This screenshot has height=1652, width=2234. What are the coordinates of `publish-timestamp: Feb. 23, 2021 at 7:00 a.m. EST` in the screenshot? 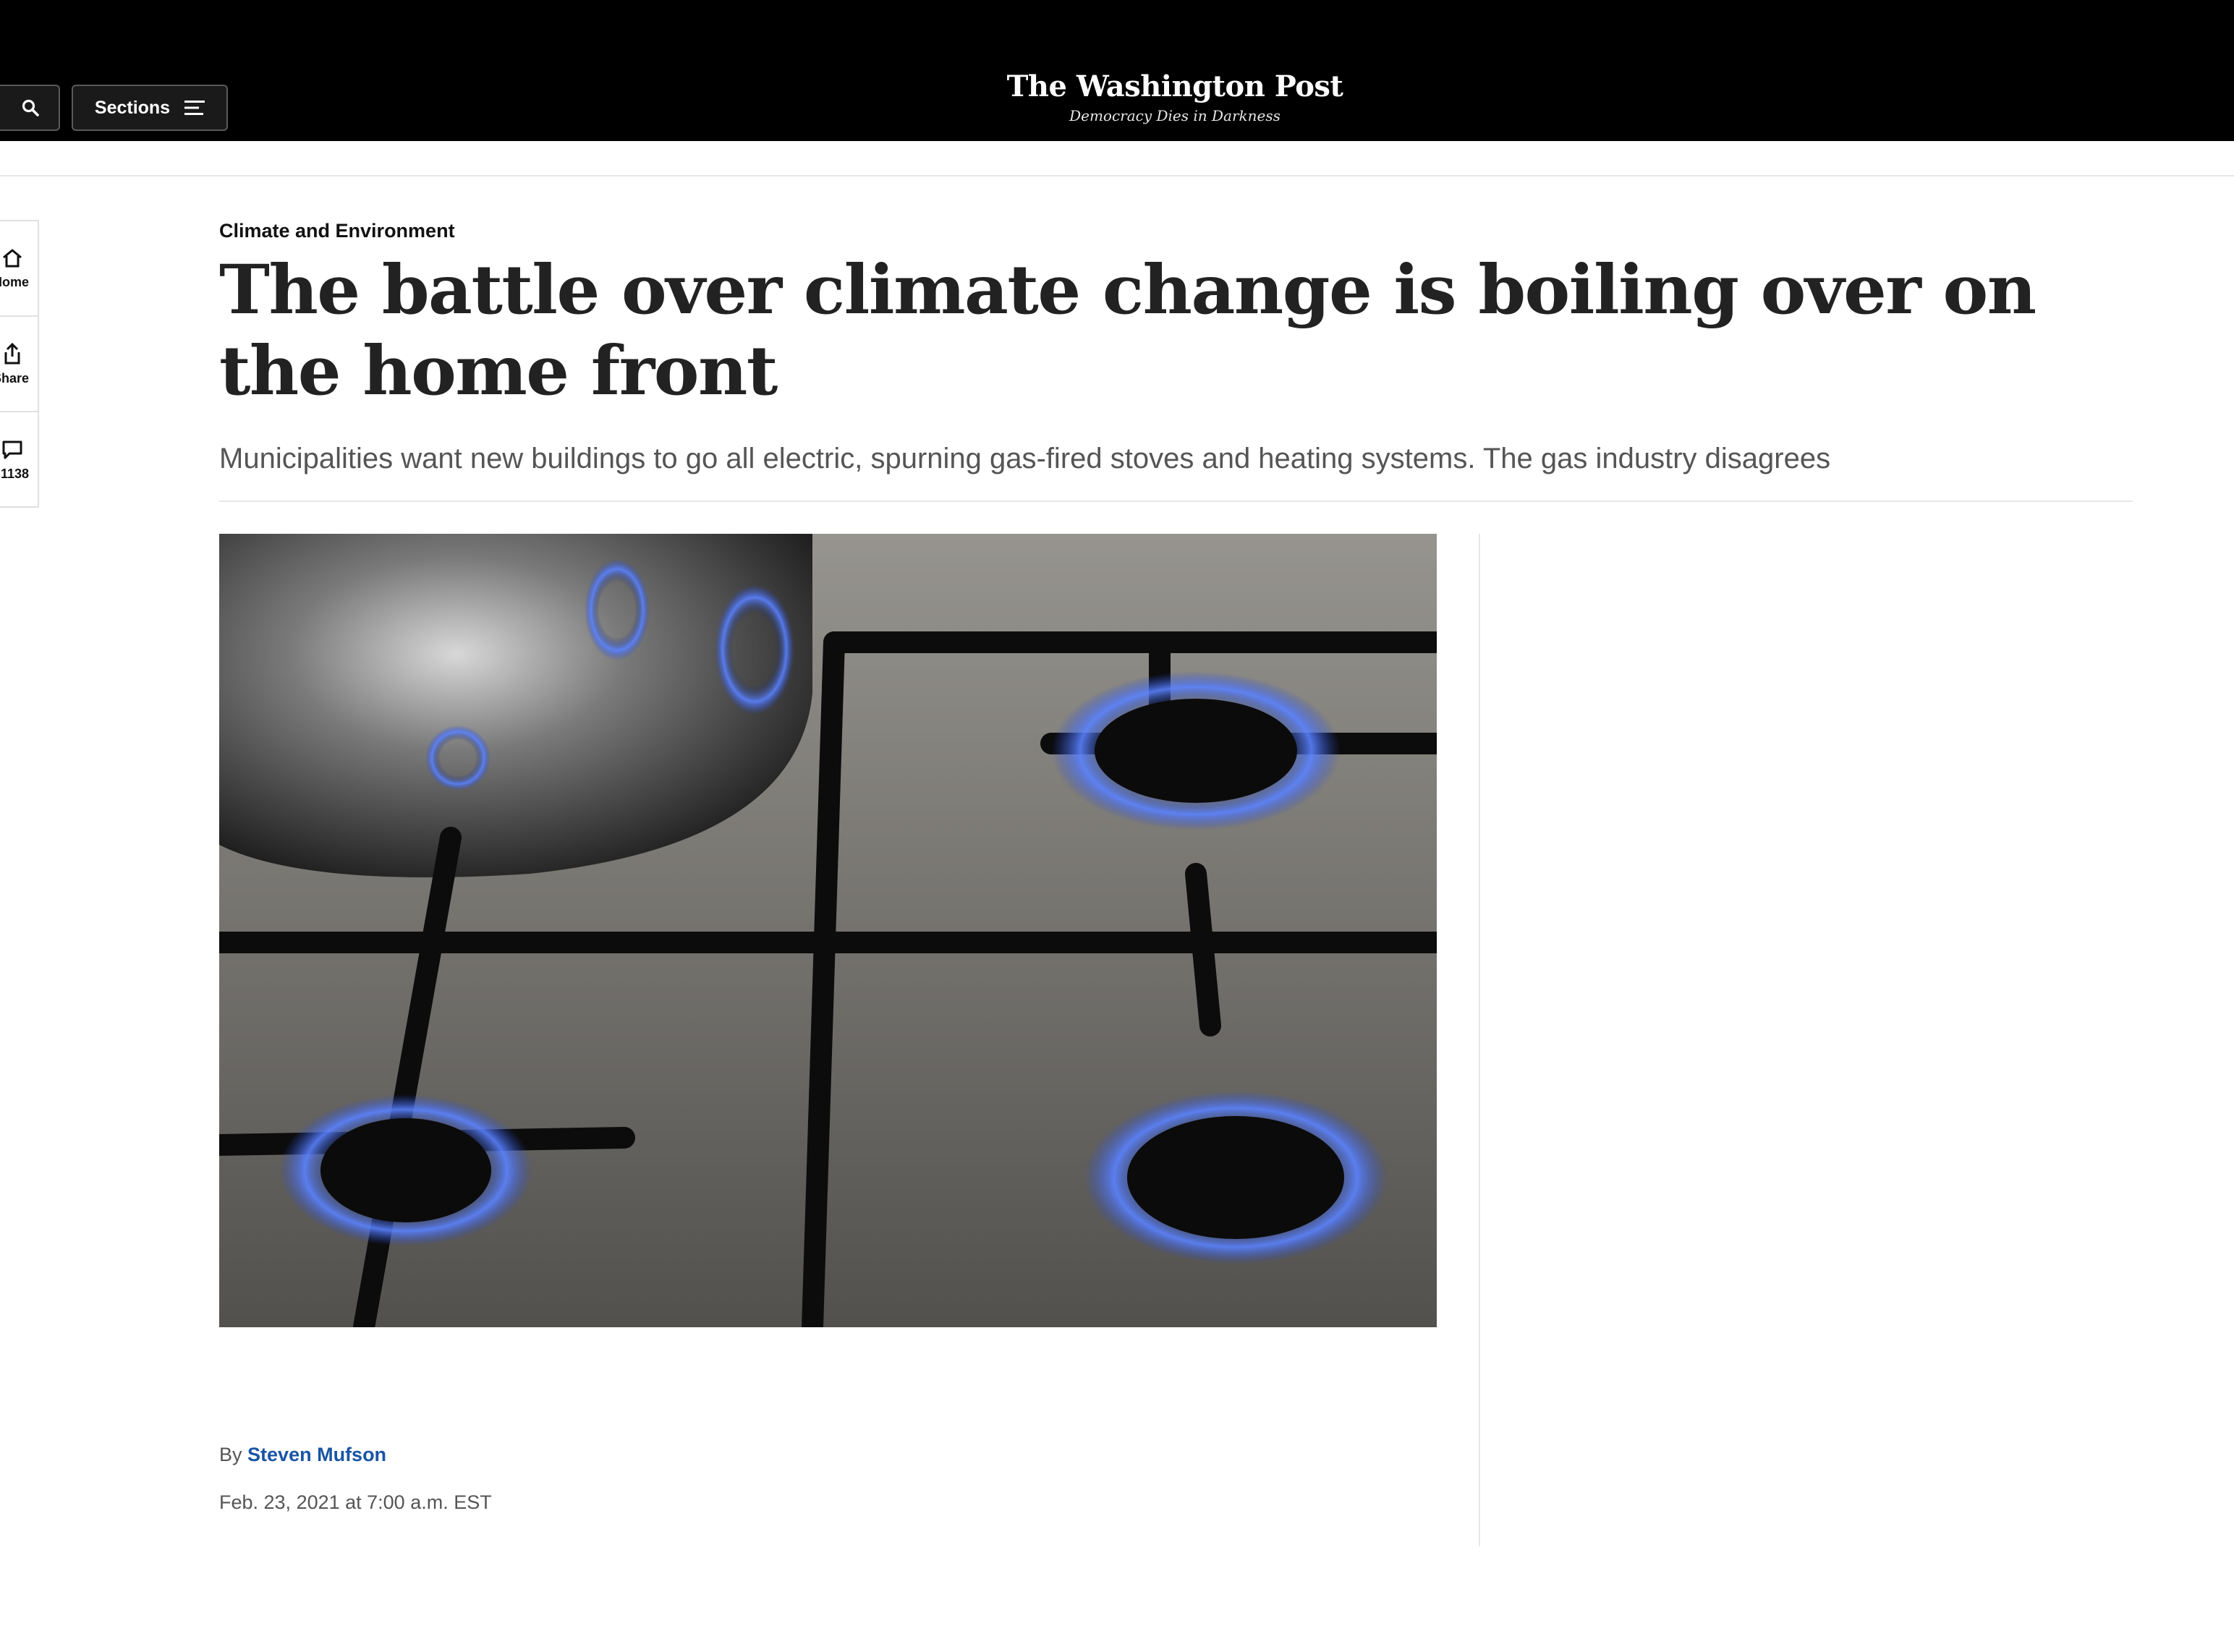 It's located at (356, 1502).